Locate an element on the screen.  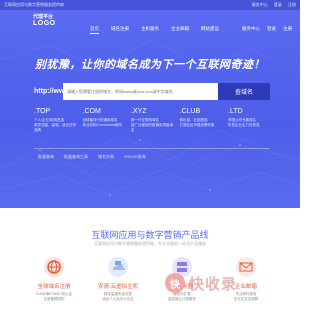
watermark: 快 快收录 is located at coordinates (225, 283).